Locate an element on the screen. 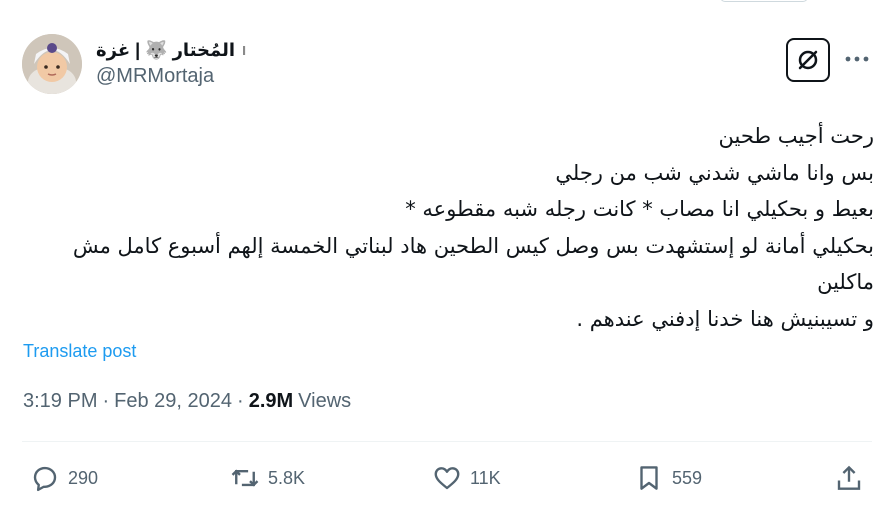 This screenshot has width=892, height=508. bookmark-count: 559 is located at coordinates (687, 477).